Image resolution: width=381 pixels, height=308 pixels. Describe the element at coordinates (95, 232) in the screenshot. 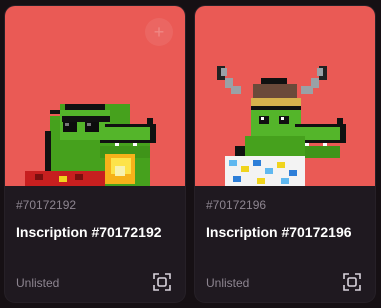

I see `inscription-title: Inscription #70172192` at that location.